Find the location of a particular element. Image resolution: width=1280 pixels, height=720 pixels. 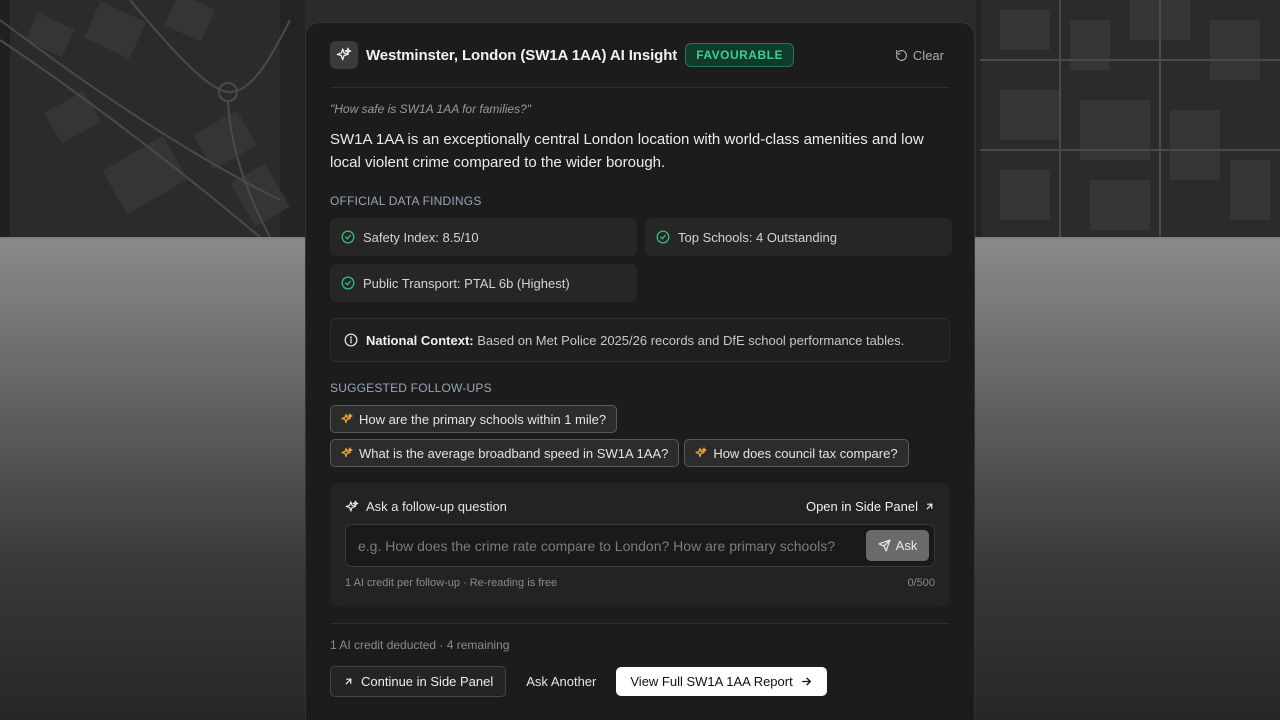

clear-button: Clear is located at coordinates (919, 55).